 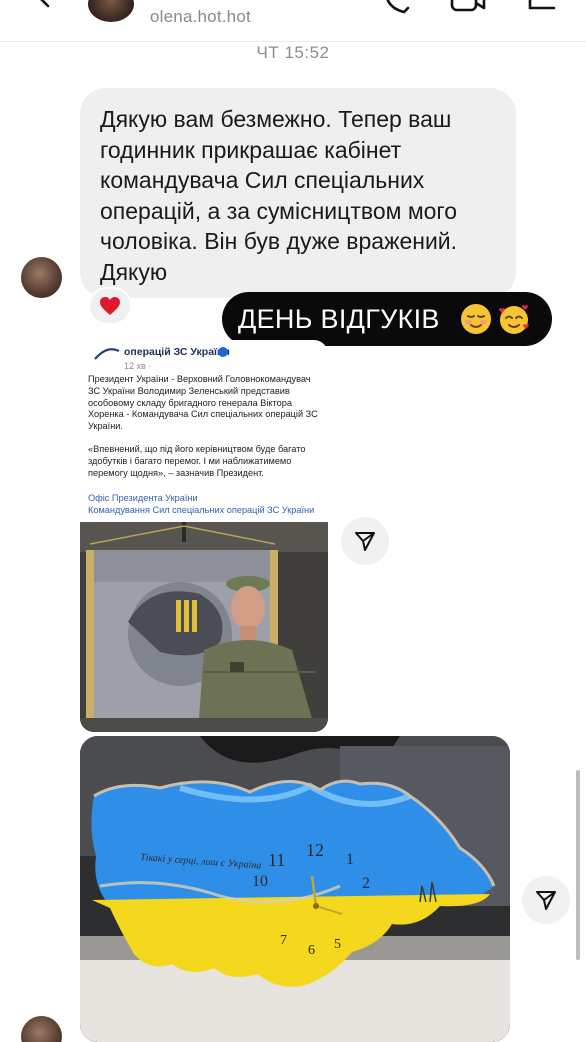 I want to click on info-icon, so click(x=543, y=8).